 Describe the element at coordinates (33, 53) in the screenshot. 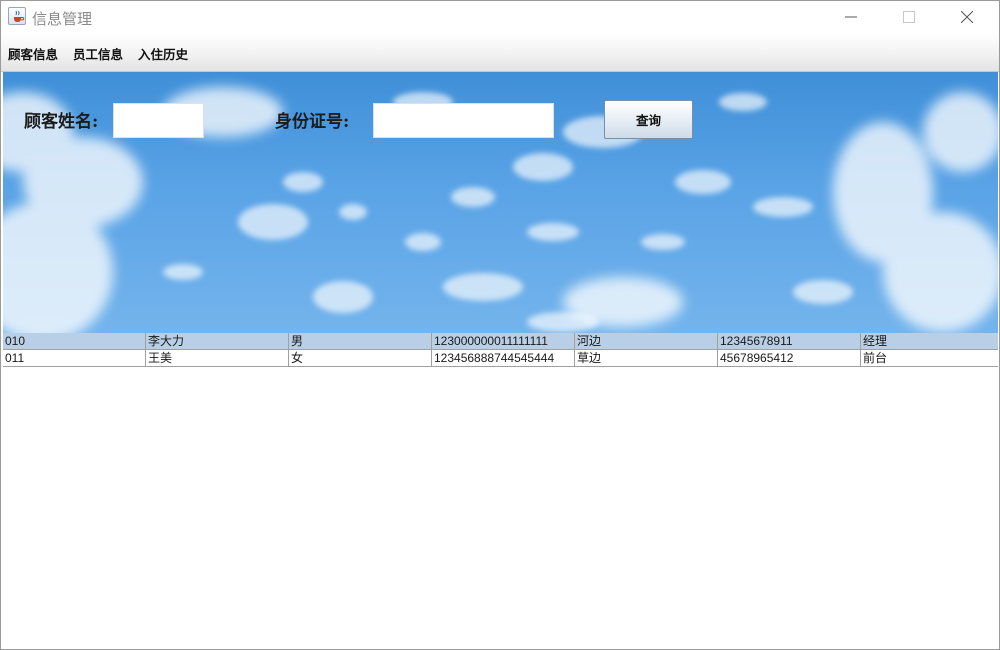

I see `menu-customer-info: 顾客信息` at that location.